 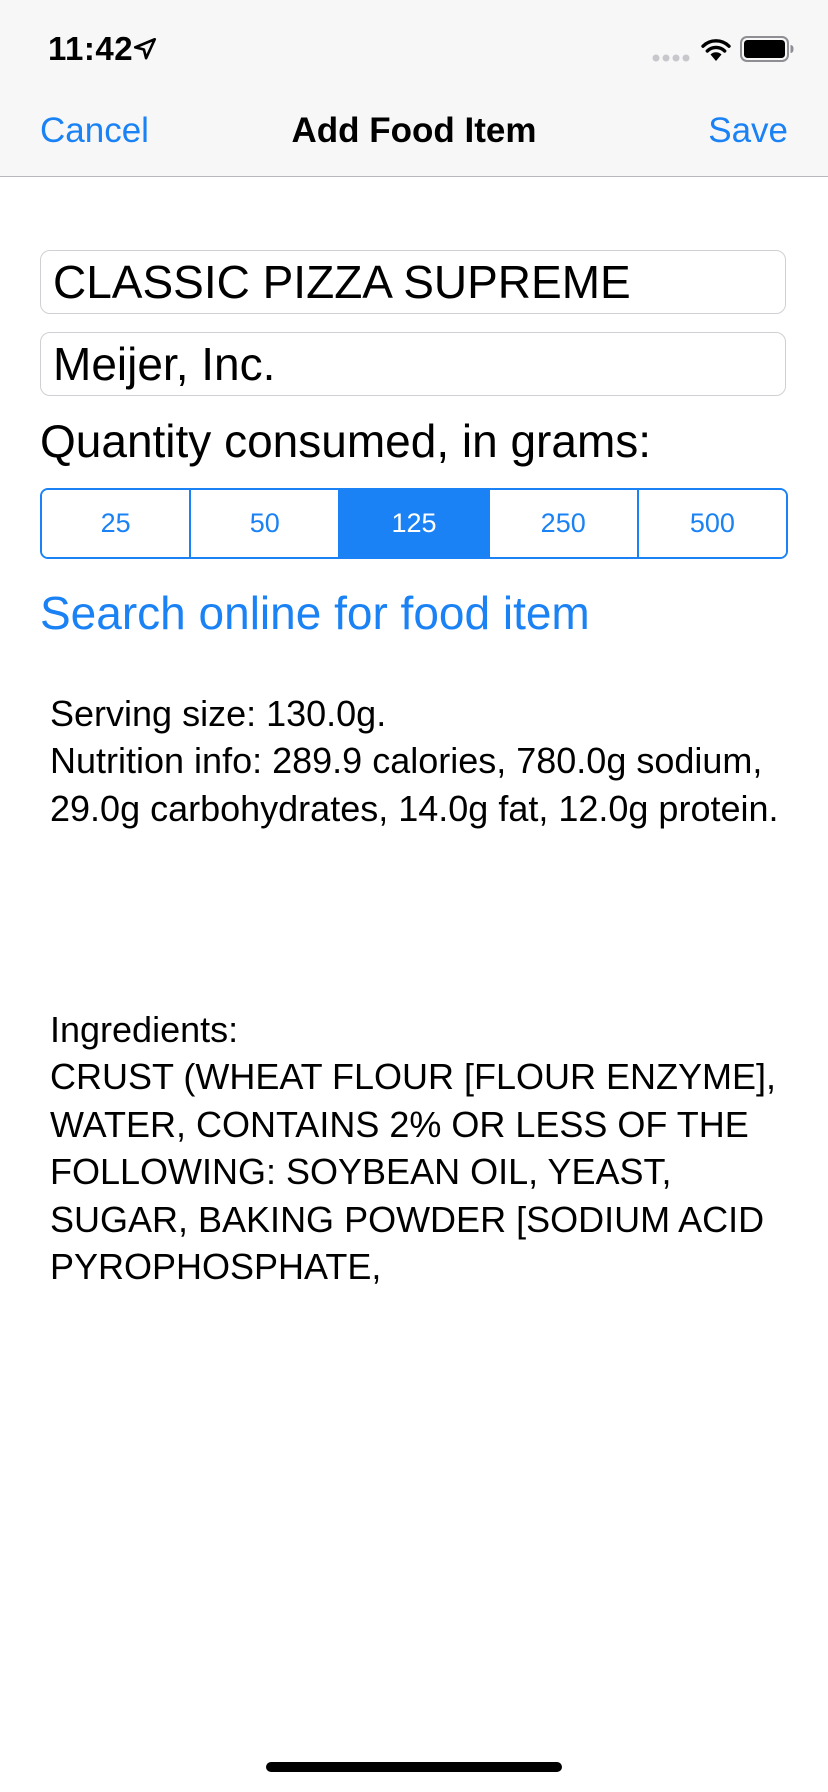 I want to click on location-arrow-icon, so click(x=145, y=48).